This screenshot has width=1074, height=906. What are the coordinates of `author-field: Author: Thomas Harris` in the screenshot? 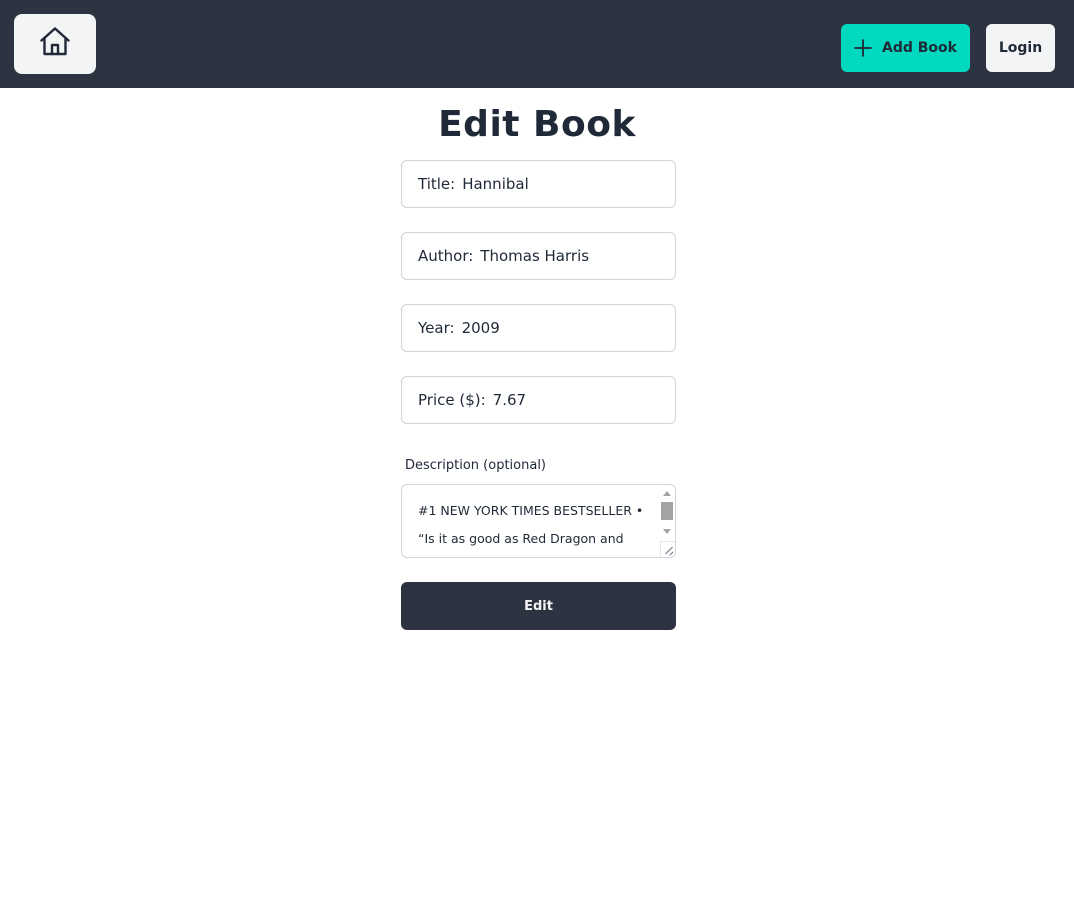 It's located at (538, 256).